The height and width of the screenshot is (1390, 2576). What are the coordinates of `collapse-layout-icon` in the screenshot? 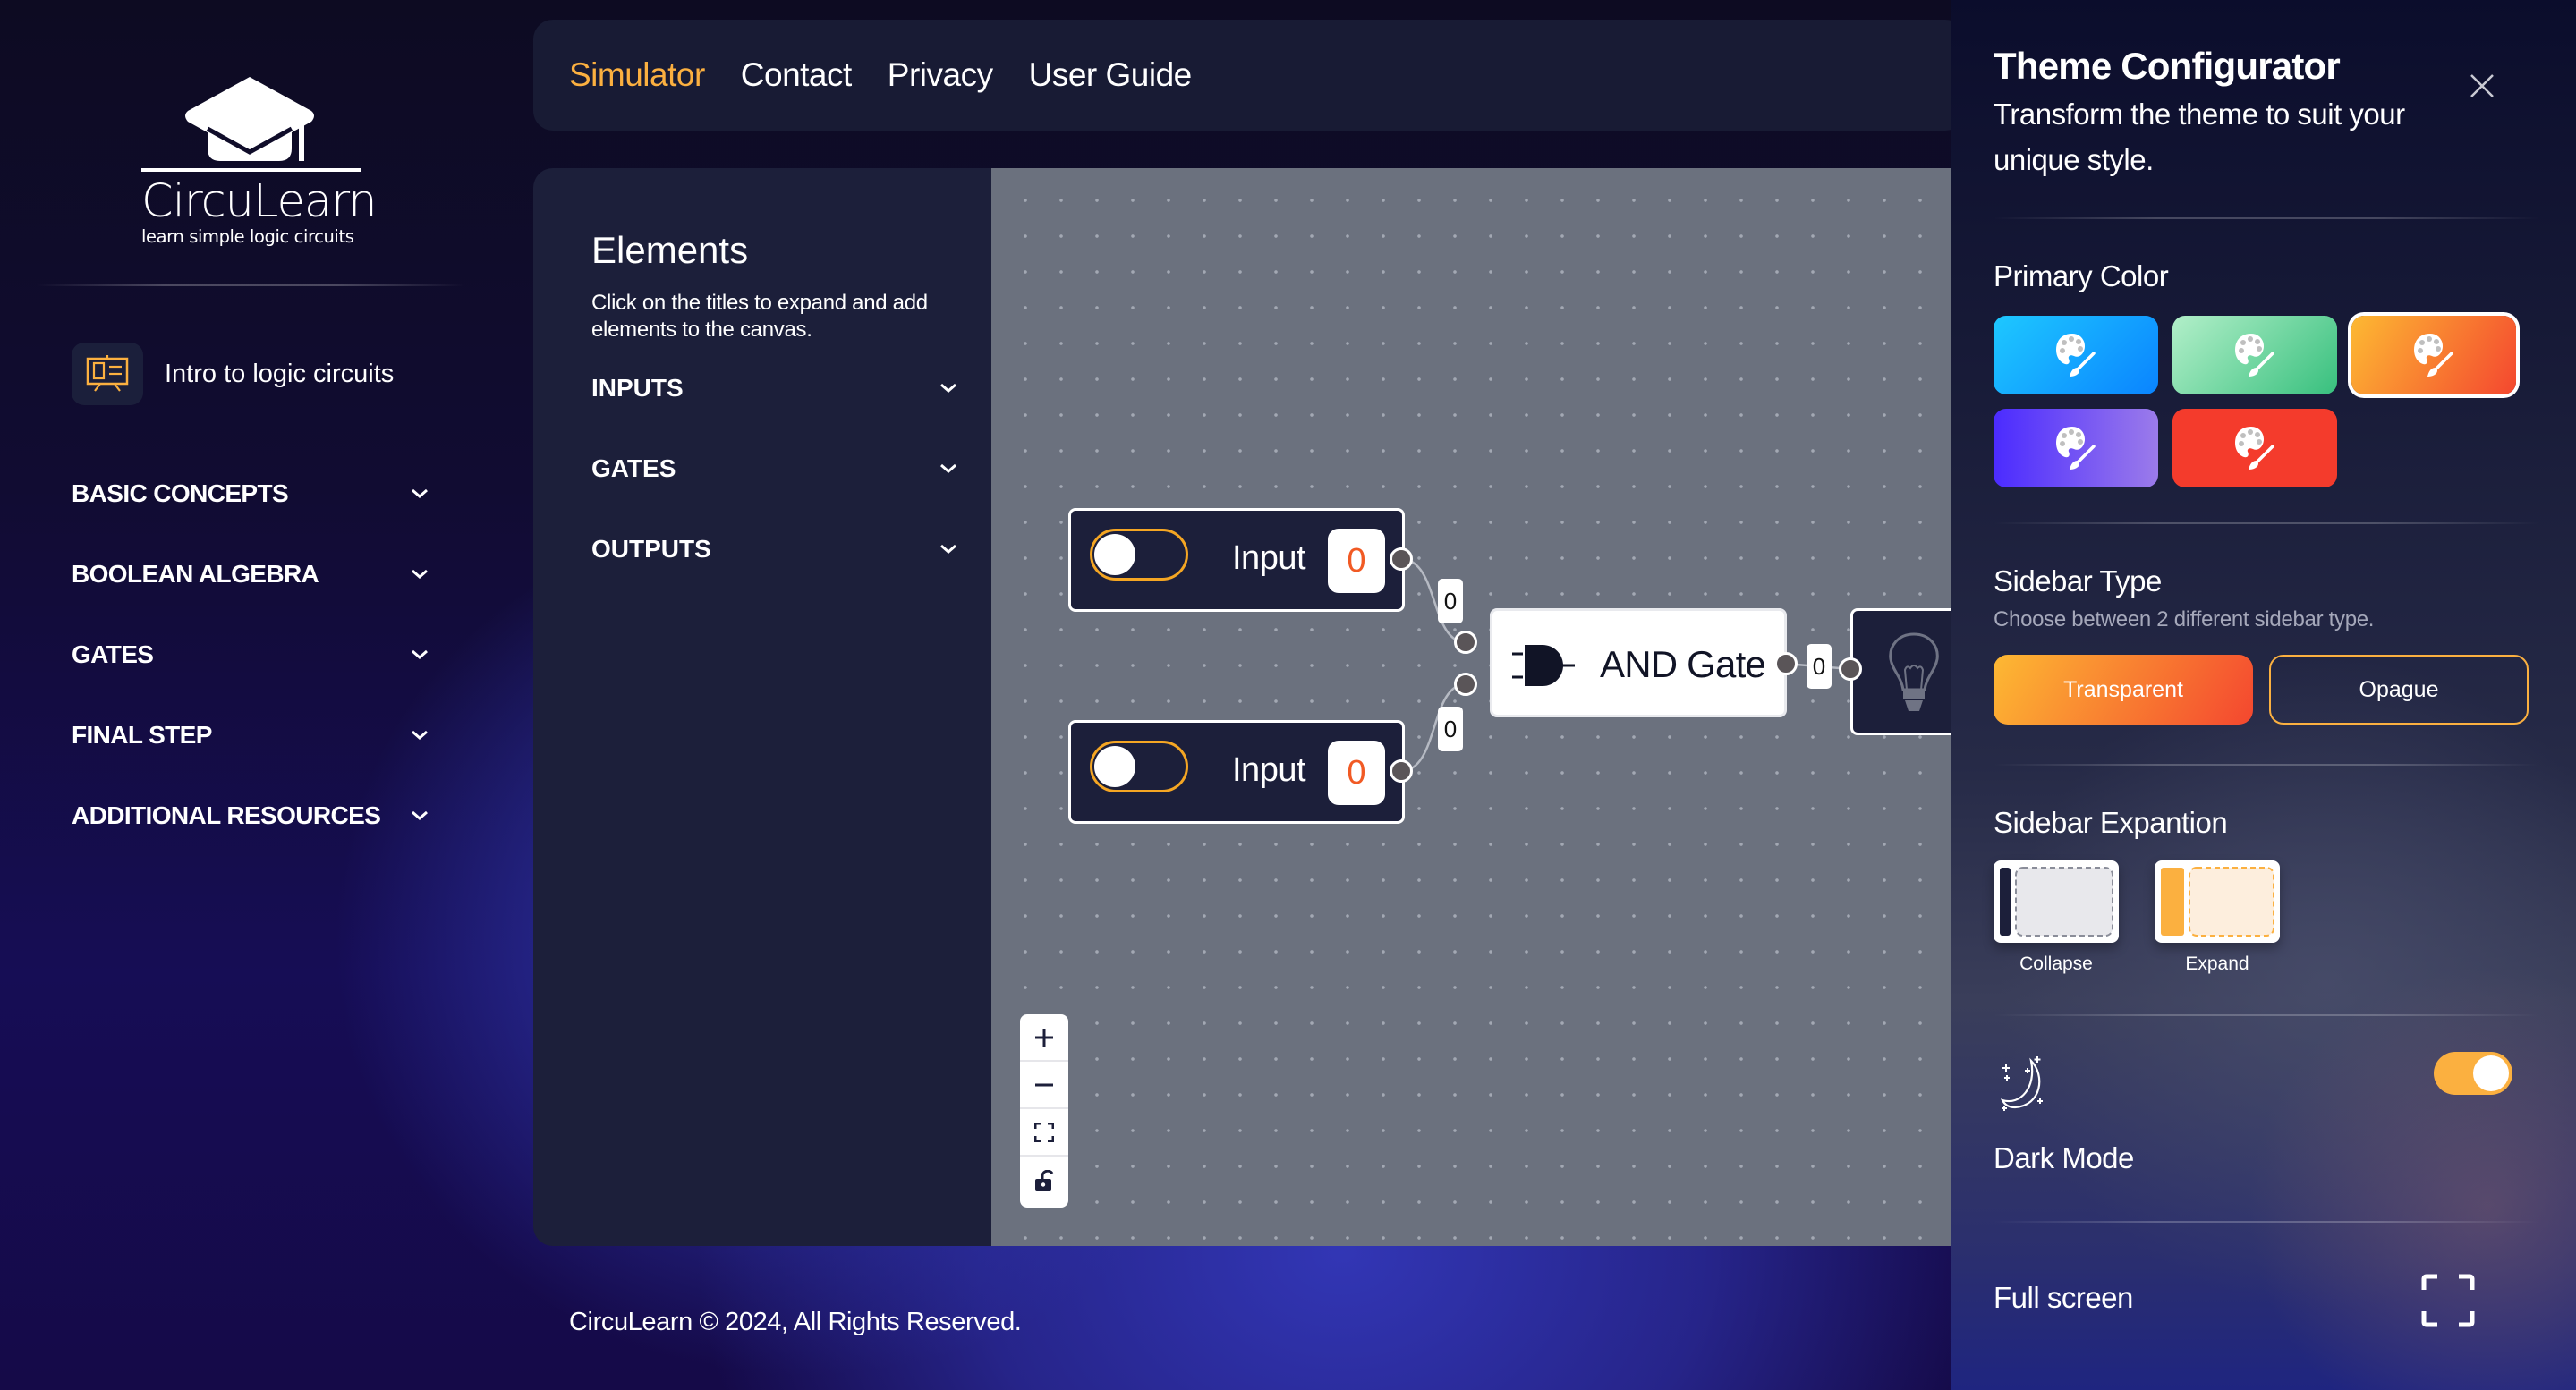 It's located at (2056, 902).